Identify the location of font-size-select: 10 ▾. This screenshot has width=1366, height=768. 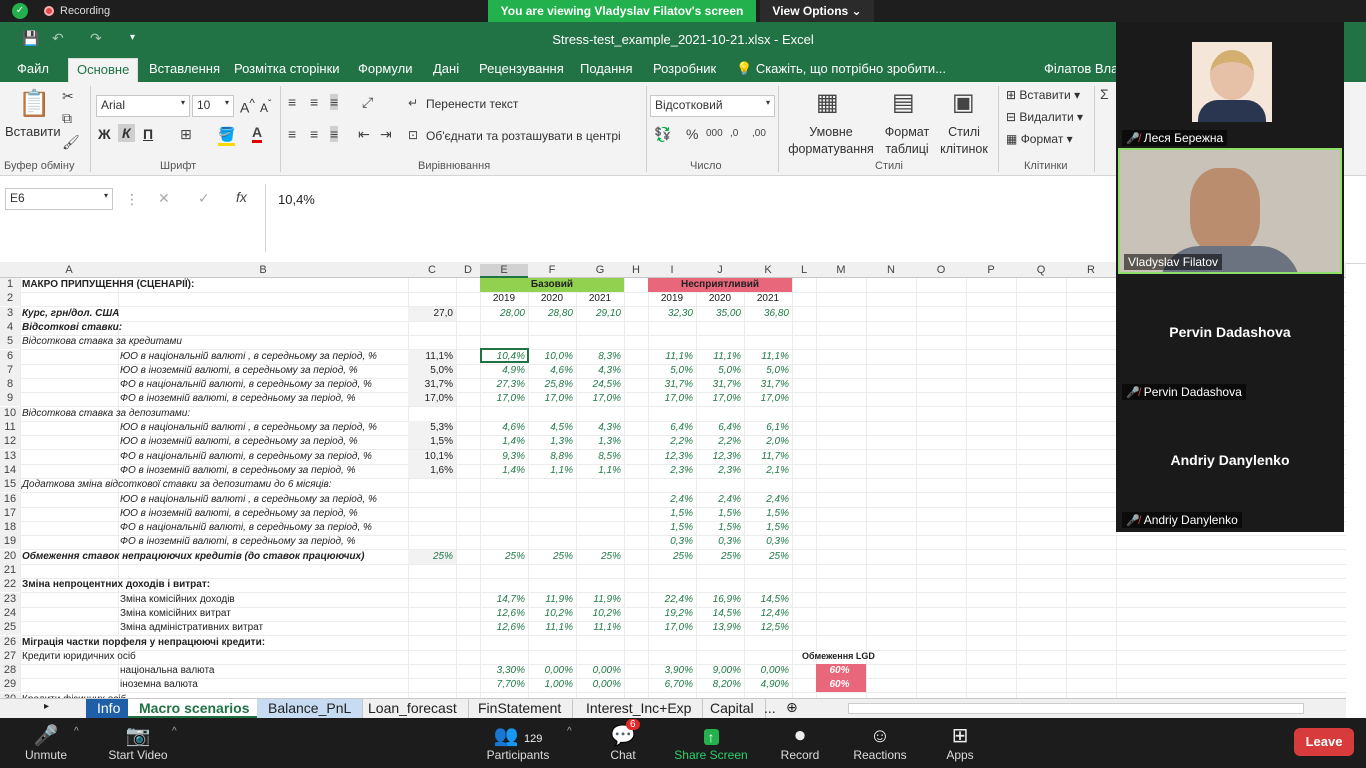
(213, 106).